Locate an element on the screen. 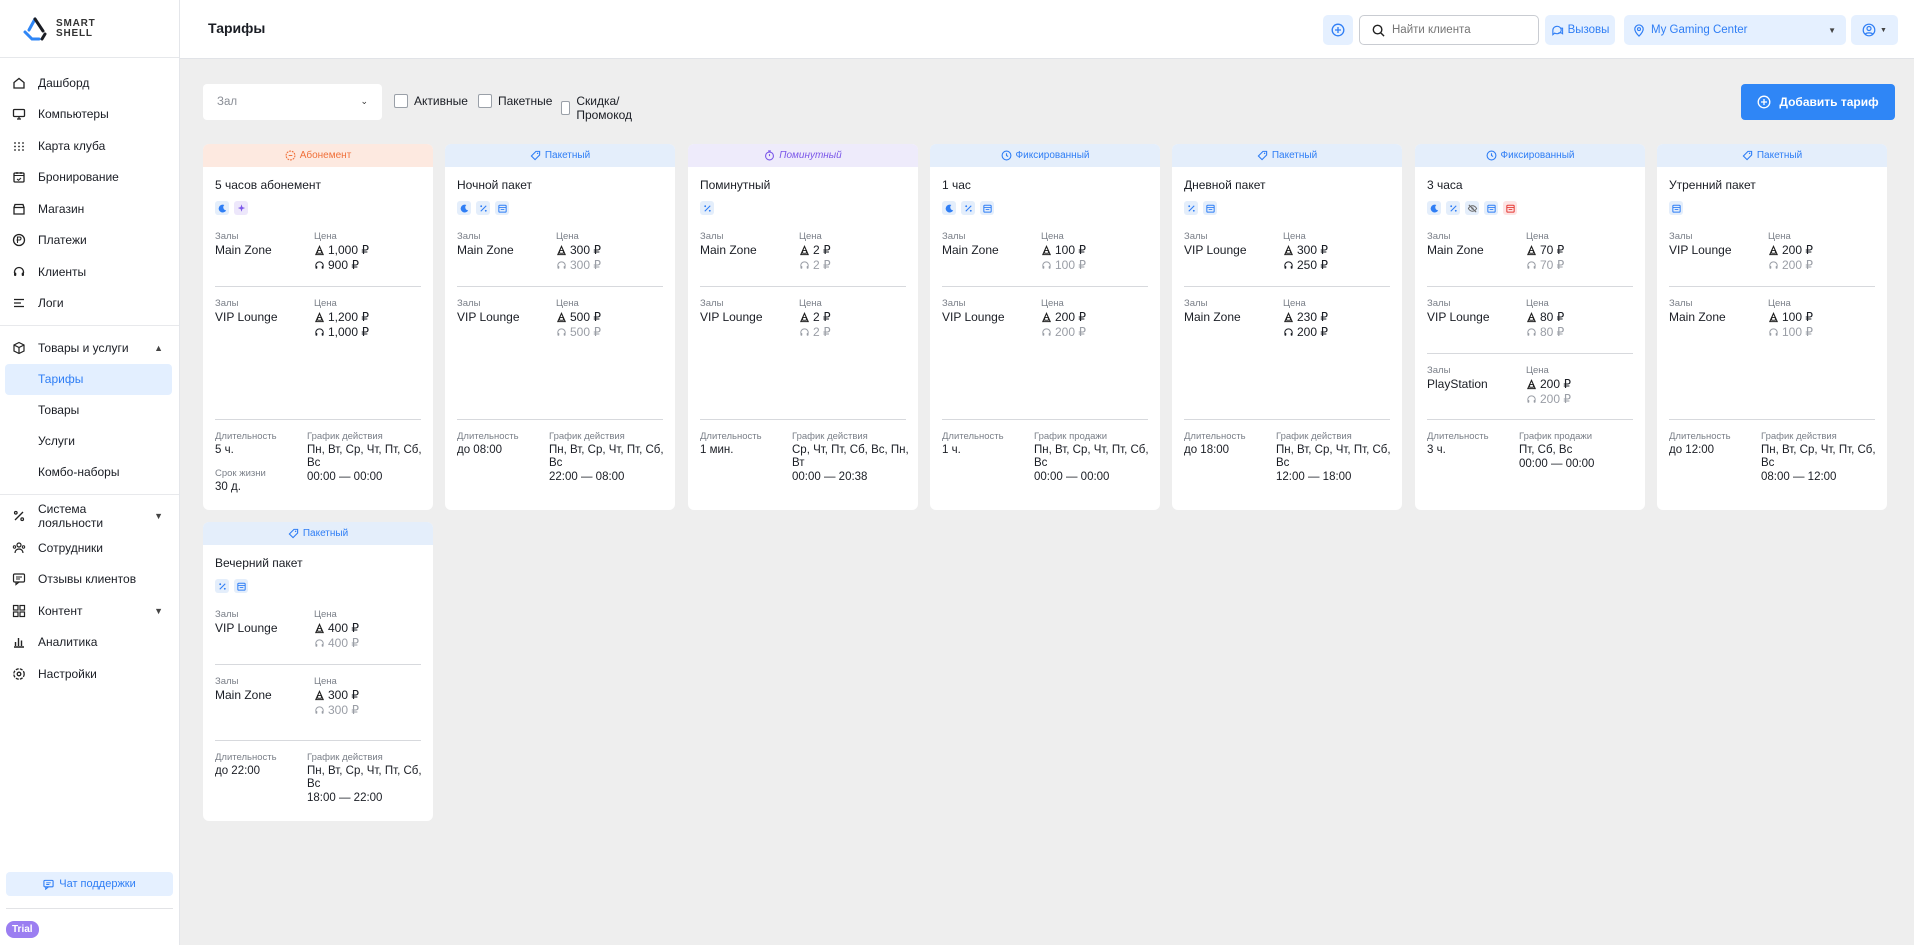  sidebar-bottom-item-1: Сотрудники is located at coordinates (89, 548).